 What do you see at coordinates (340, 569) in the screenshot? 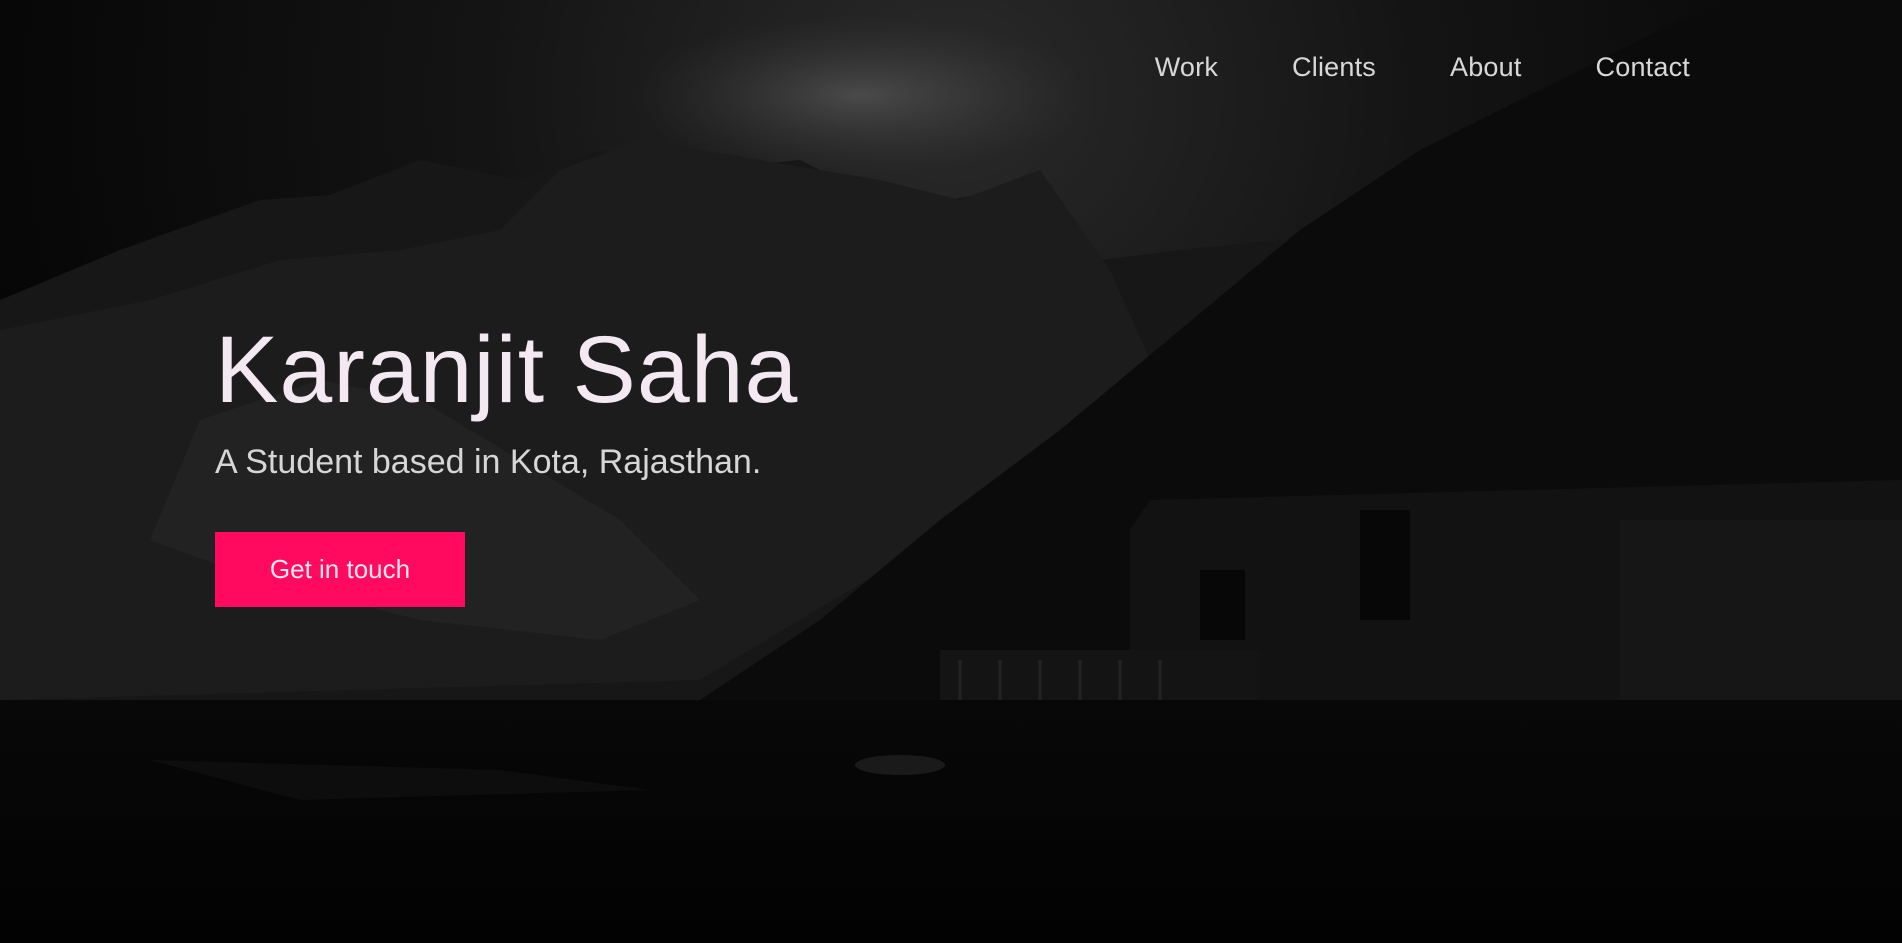
I see `get-in-touch-button: Get in touch` at bounding box center [340, 569].